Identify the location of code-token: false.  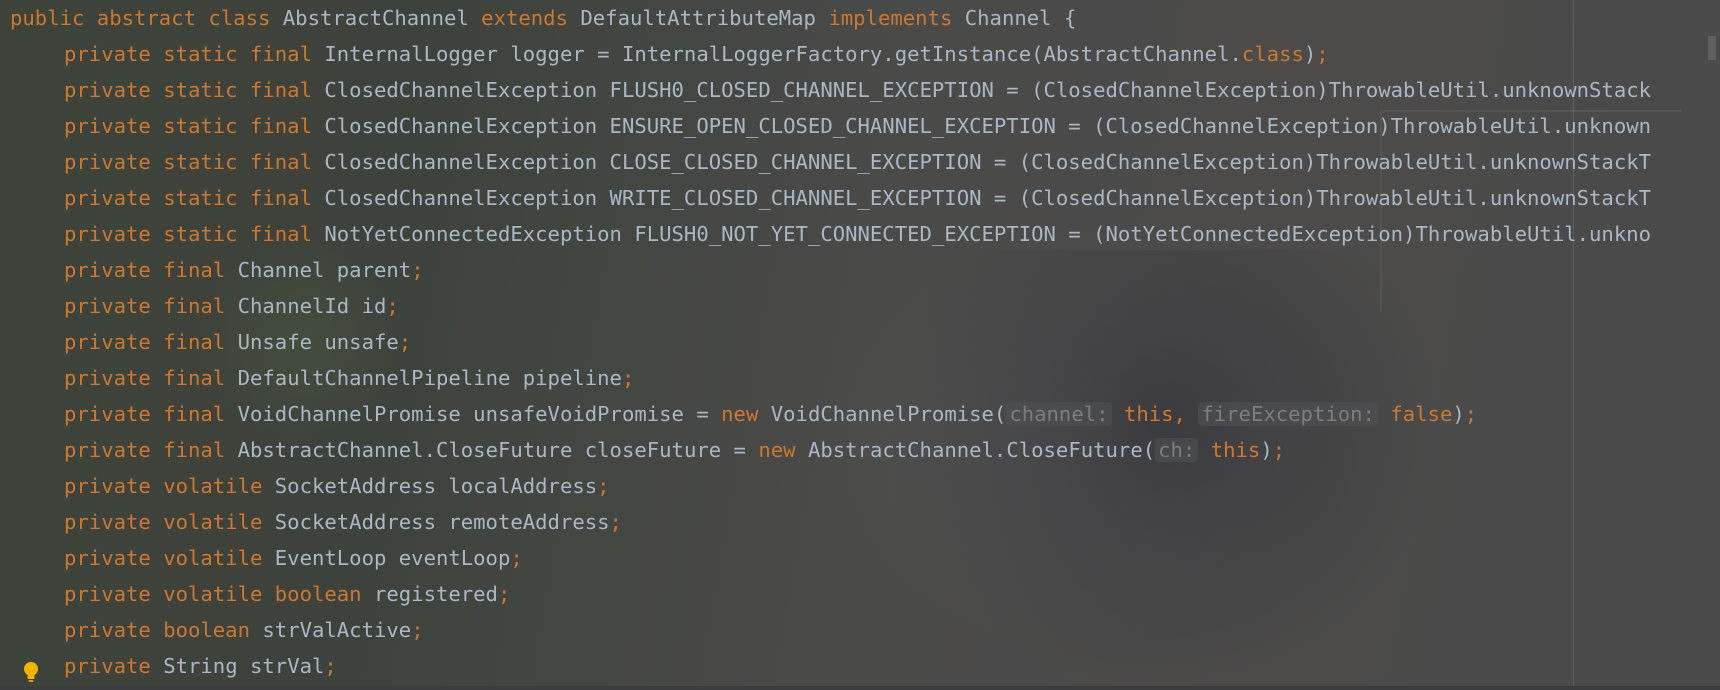
(1421, 414).